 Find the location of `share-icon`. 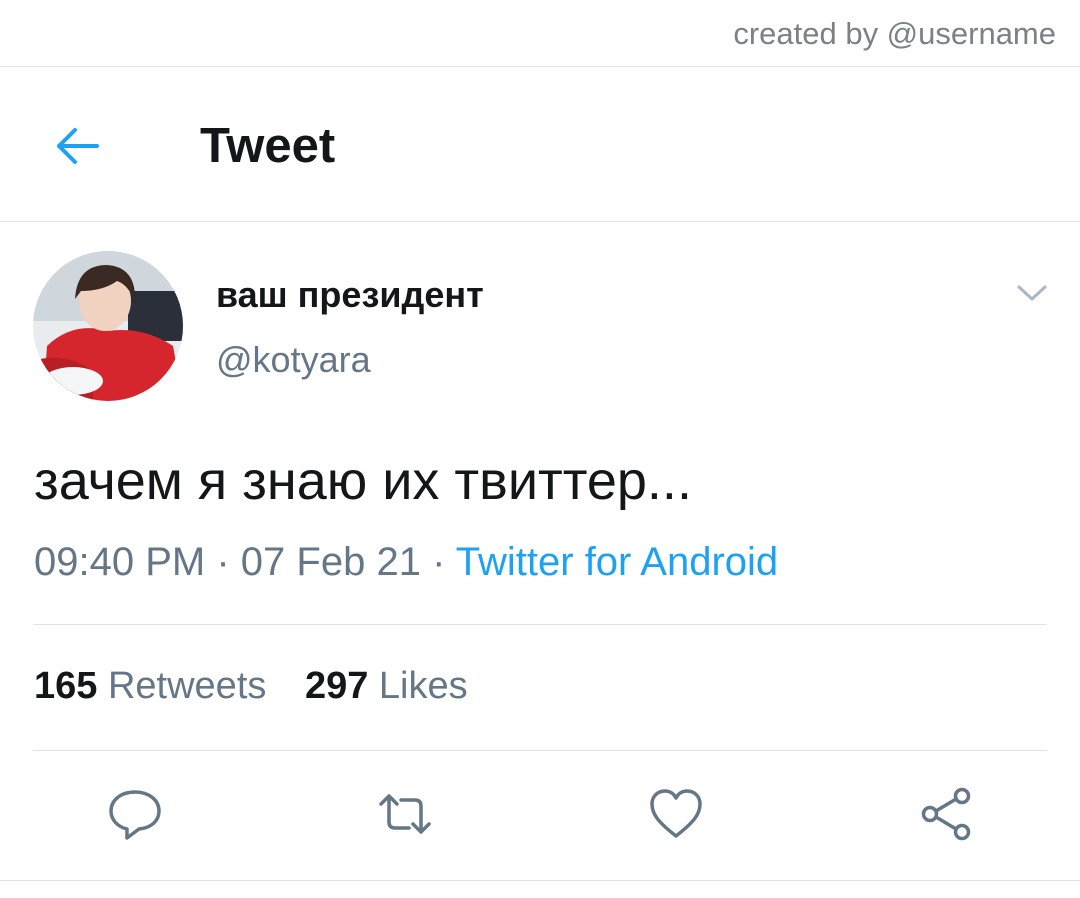

share-icon is located at coordinates (946, 814).